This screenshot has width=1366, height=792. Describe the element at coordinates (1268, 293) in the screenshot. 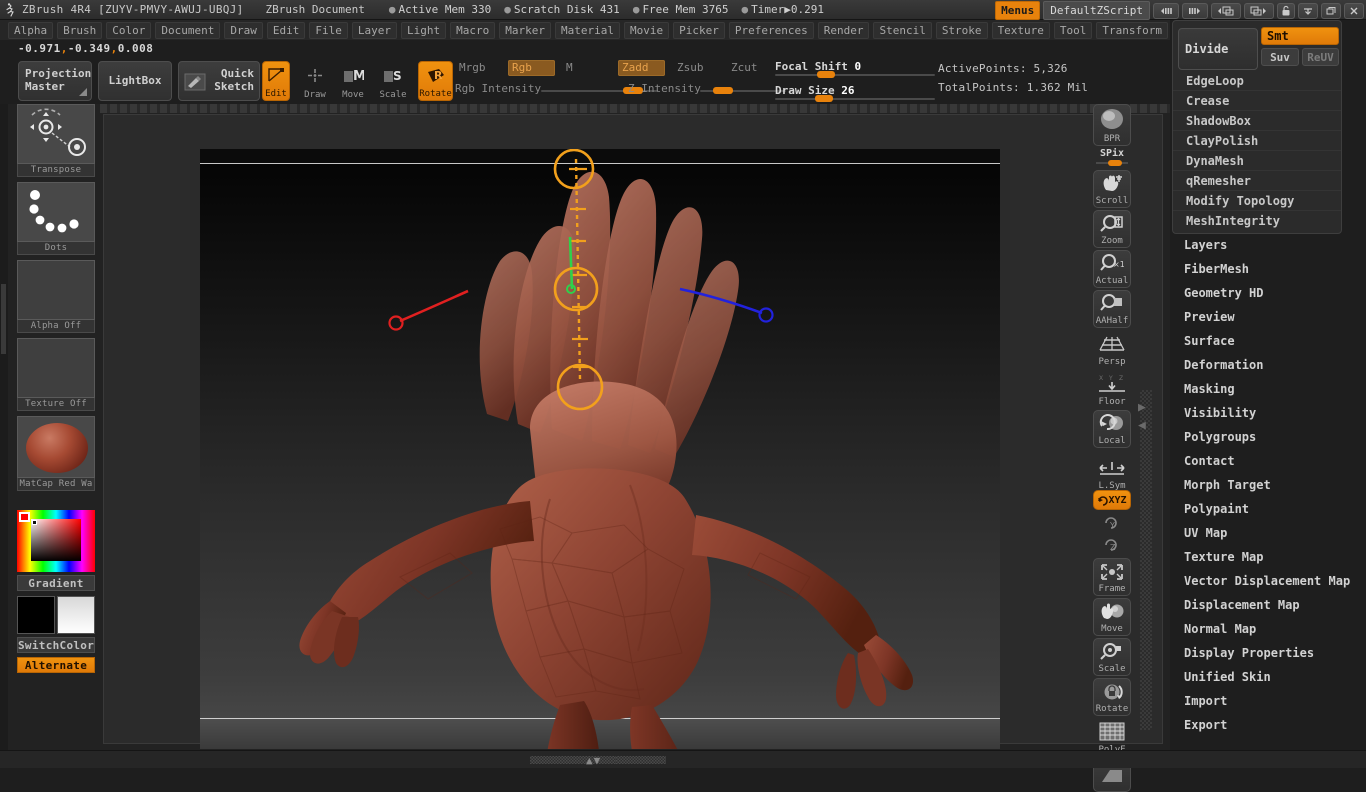

I see `panel-item-geometry-hd: Geometry HD` at that location.